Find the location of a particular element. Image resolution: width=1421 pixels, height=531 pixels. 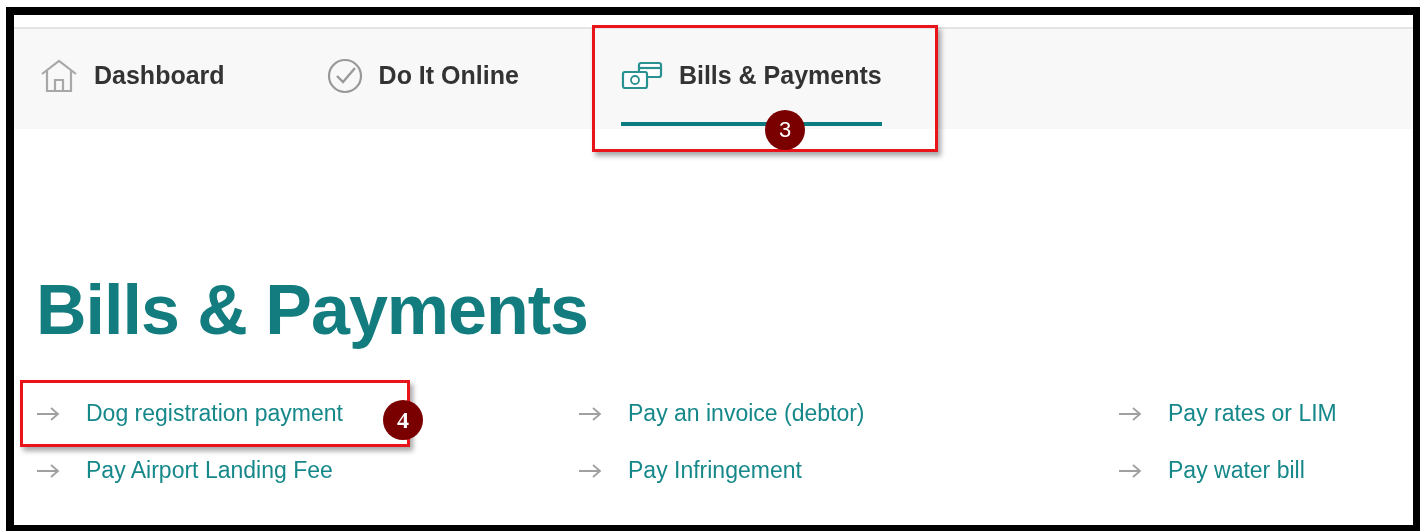

nav-tab: Do It Online is located at coordinates (422, 77).